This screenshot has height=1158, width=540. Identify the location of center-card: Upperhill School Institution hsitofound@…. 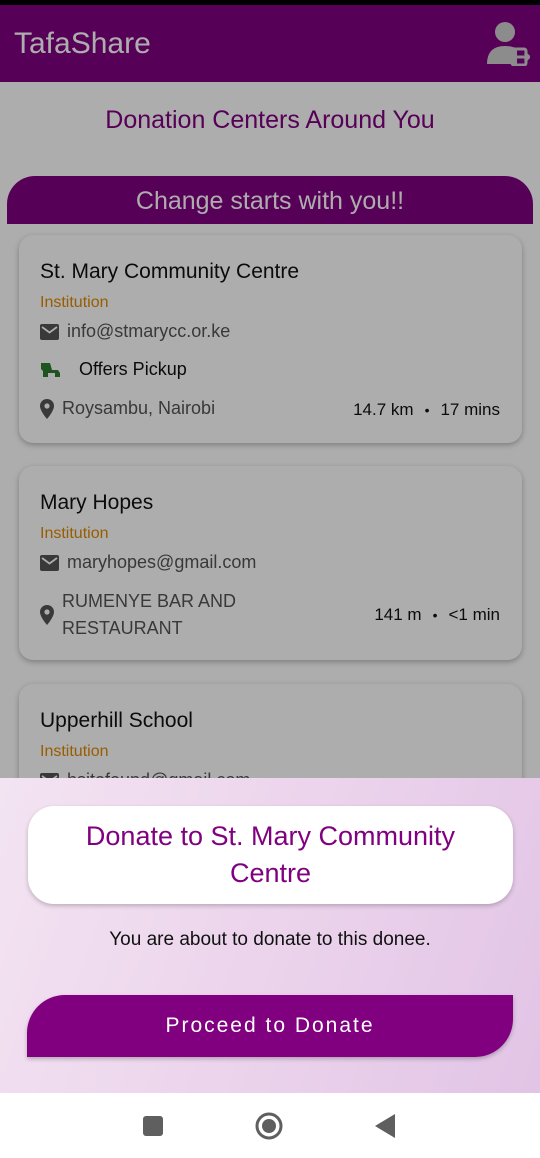
(270, 731).